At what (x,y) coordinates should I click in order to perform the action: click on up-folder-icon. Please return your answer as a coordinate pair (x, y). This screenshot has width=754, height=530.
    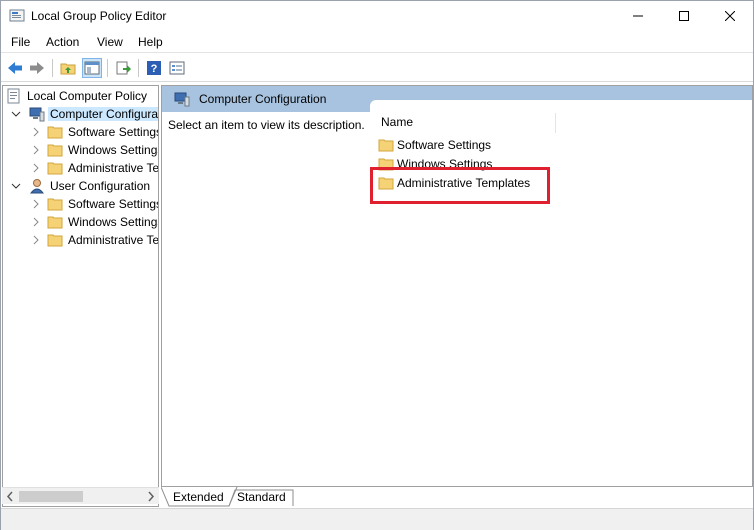
    Looking at the image, I should click on (68, 69).